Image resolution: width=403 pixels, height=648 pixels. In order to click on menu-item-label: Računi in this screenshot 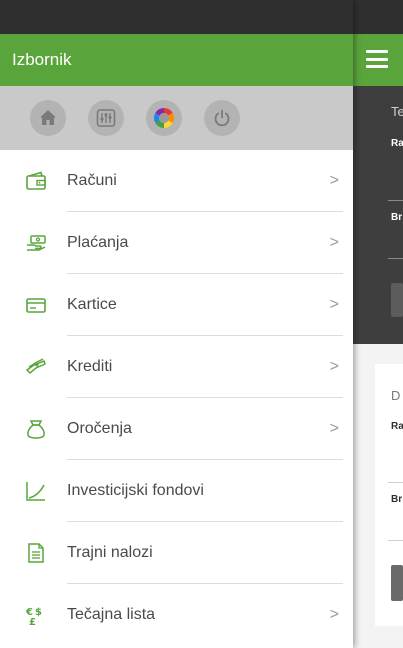, I will do `click(92, 180)`.